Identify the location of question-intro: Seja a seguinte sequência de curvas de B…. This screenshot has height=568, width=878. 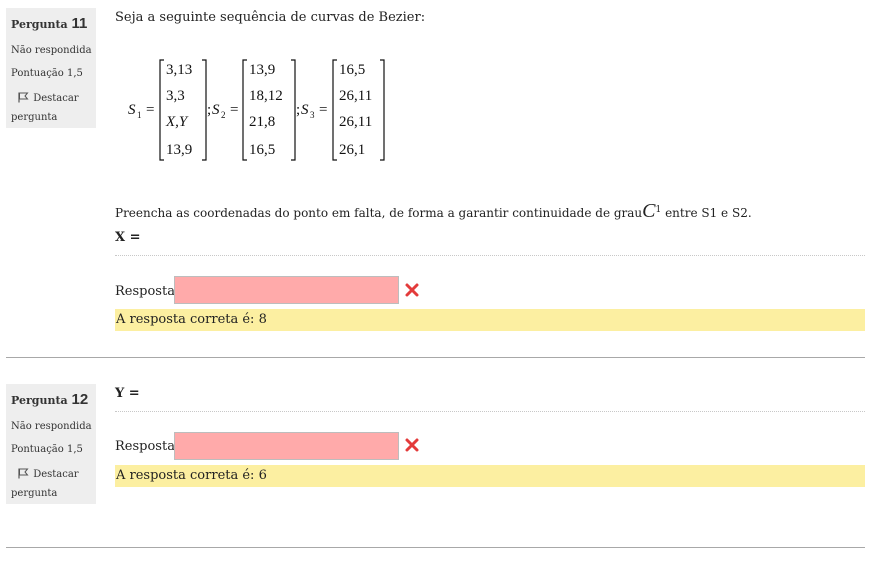
(270, 17).